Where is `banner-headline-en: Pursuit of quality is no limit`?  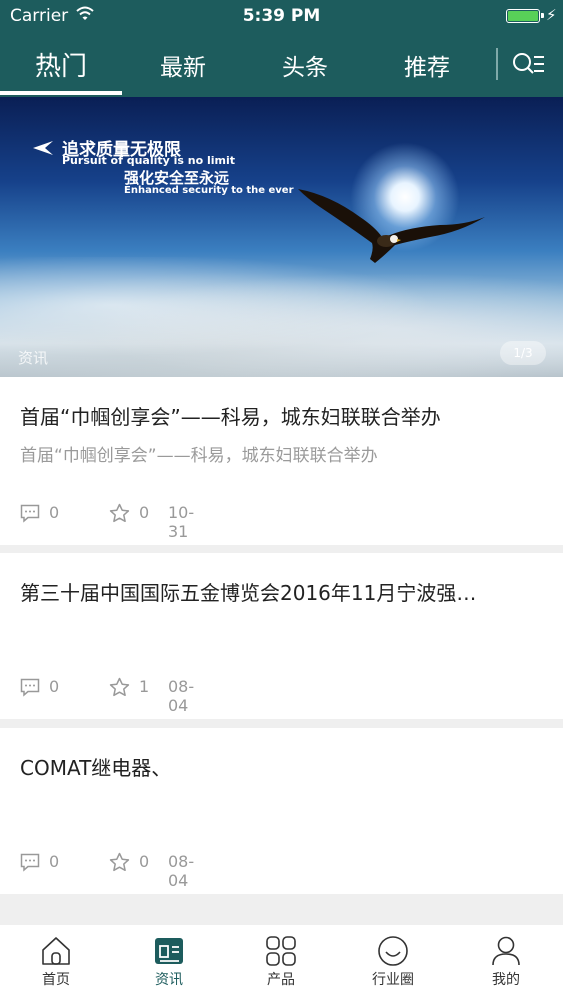
banner-headline-en: Pursuit of quality is no limit is located at coordinates (149, 160).